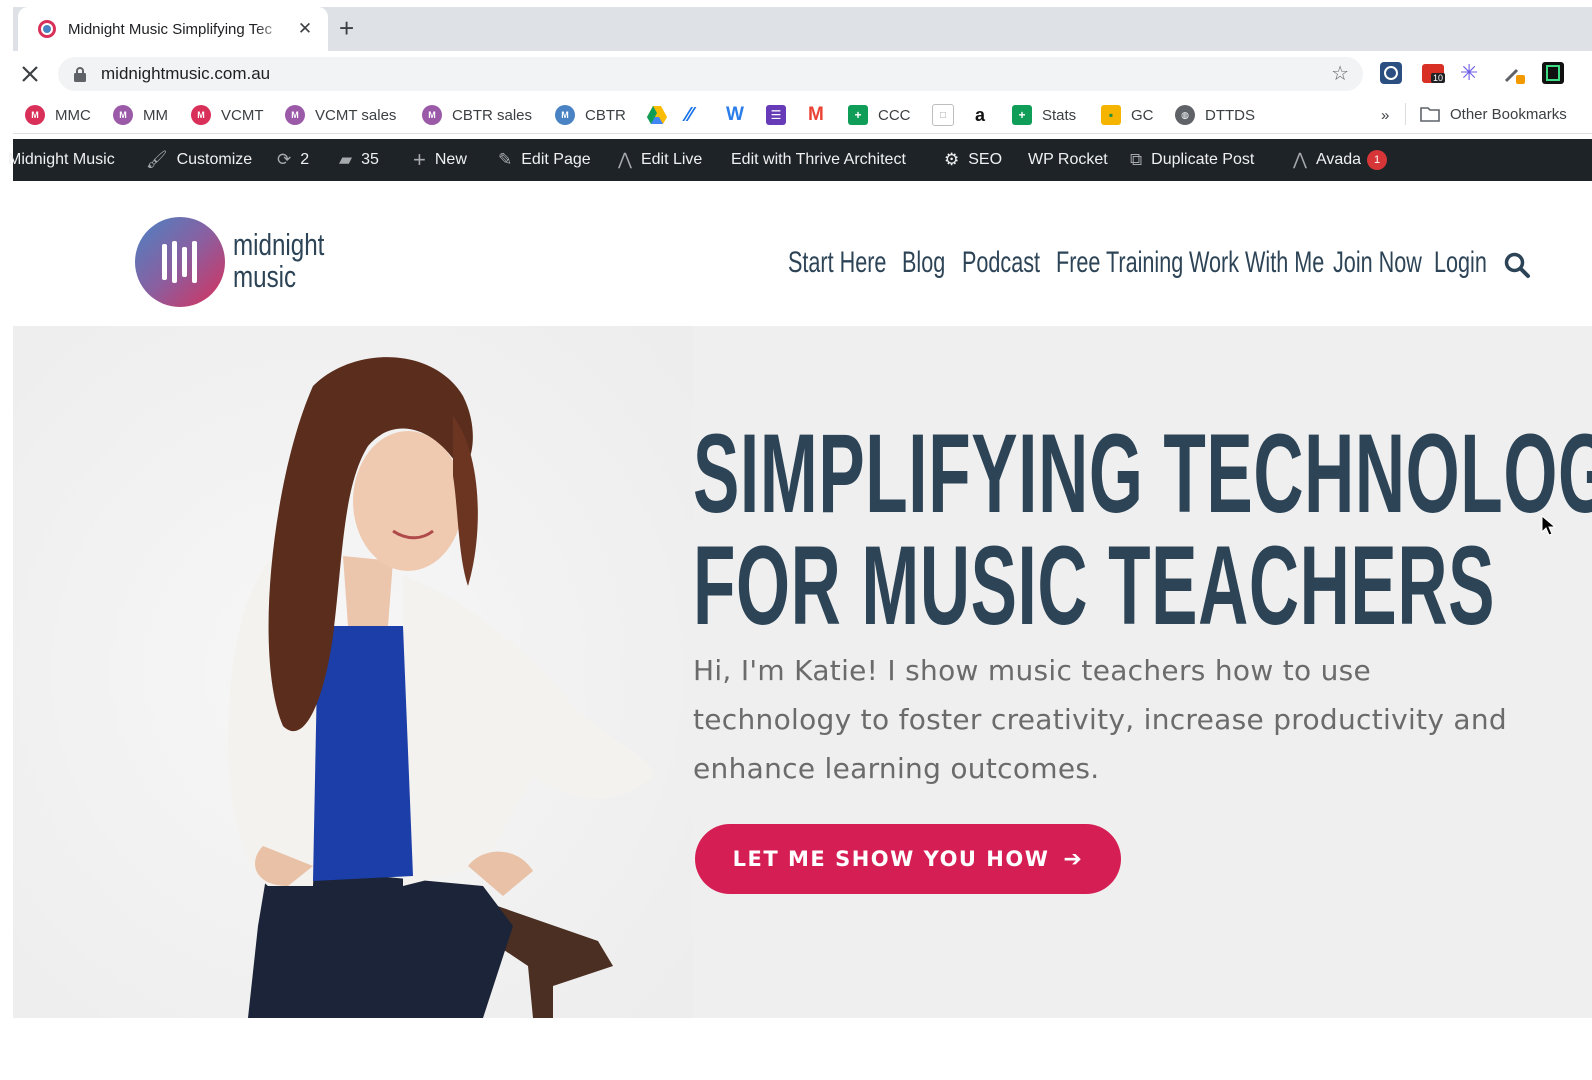  I want to click on admin-customize: 🖌 Customize, so click(199, 160).